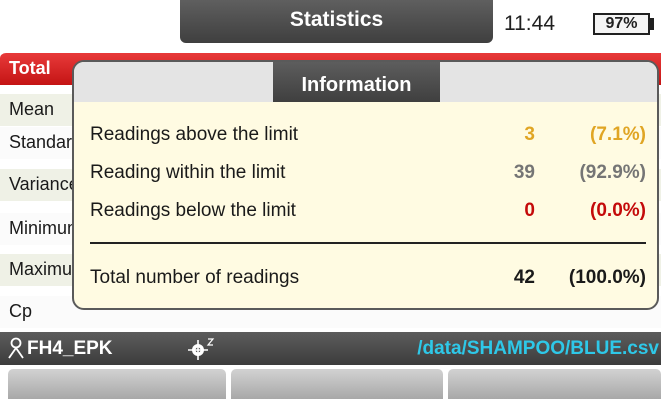 The height and width of the screenshot is (399, 661). What do you see at coordinates (368, 278) in the screenshot?
I see `info-row-total: Total number of readings 42 (100.0%)` at bounding box center [368, 278].